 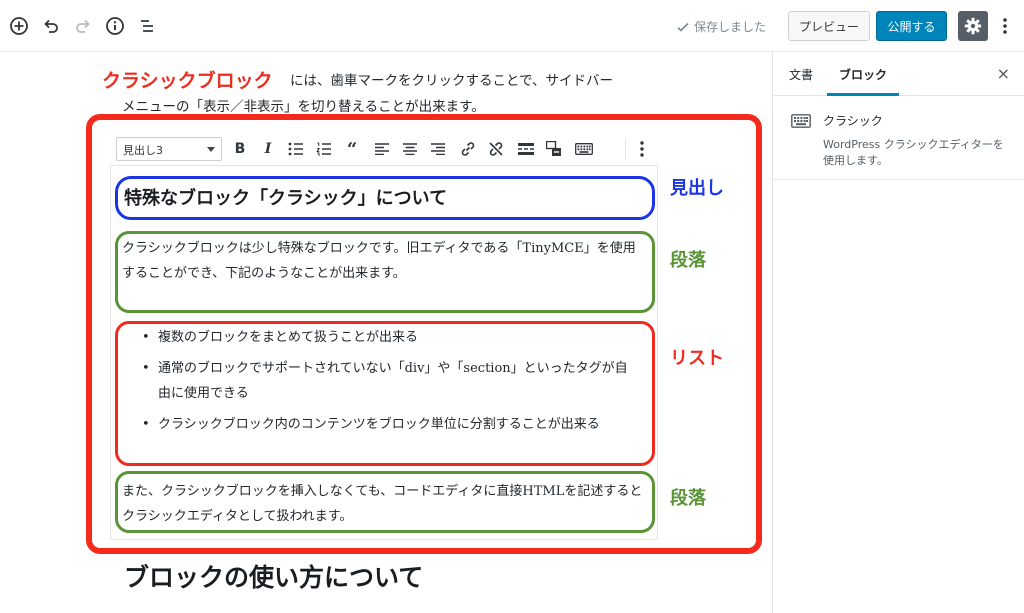 I want to click on redo-button, so click(x=83, y=26).